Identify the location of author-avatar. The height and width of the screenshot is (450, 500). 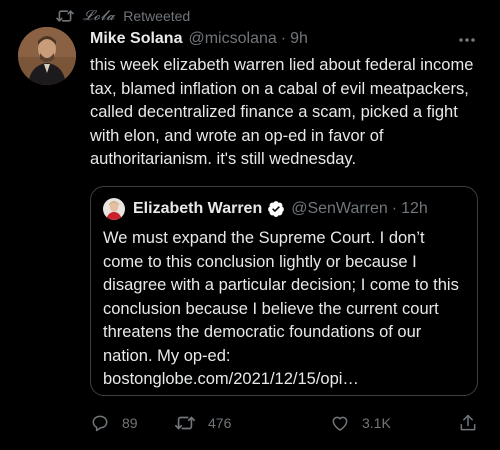
(47, 56).